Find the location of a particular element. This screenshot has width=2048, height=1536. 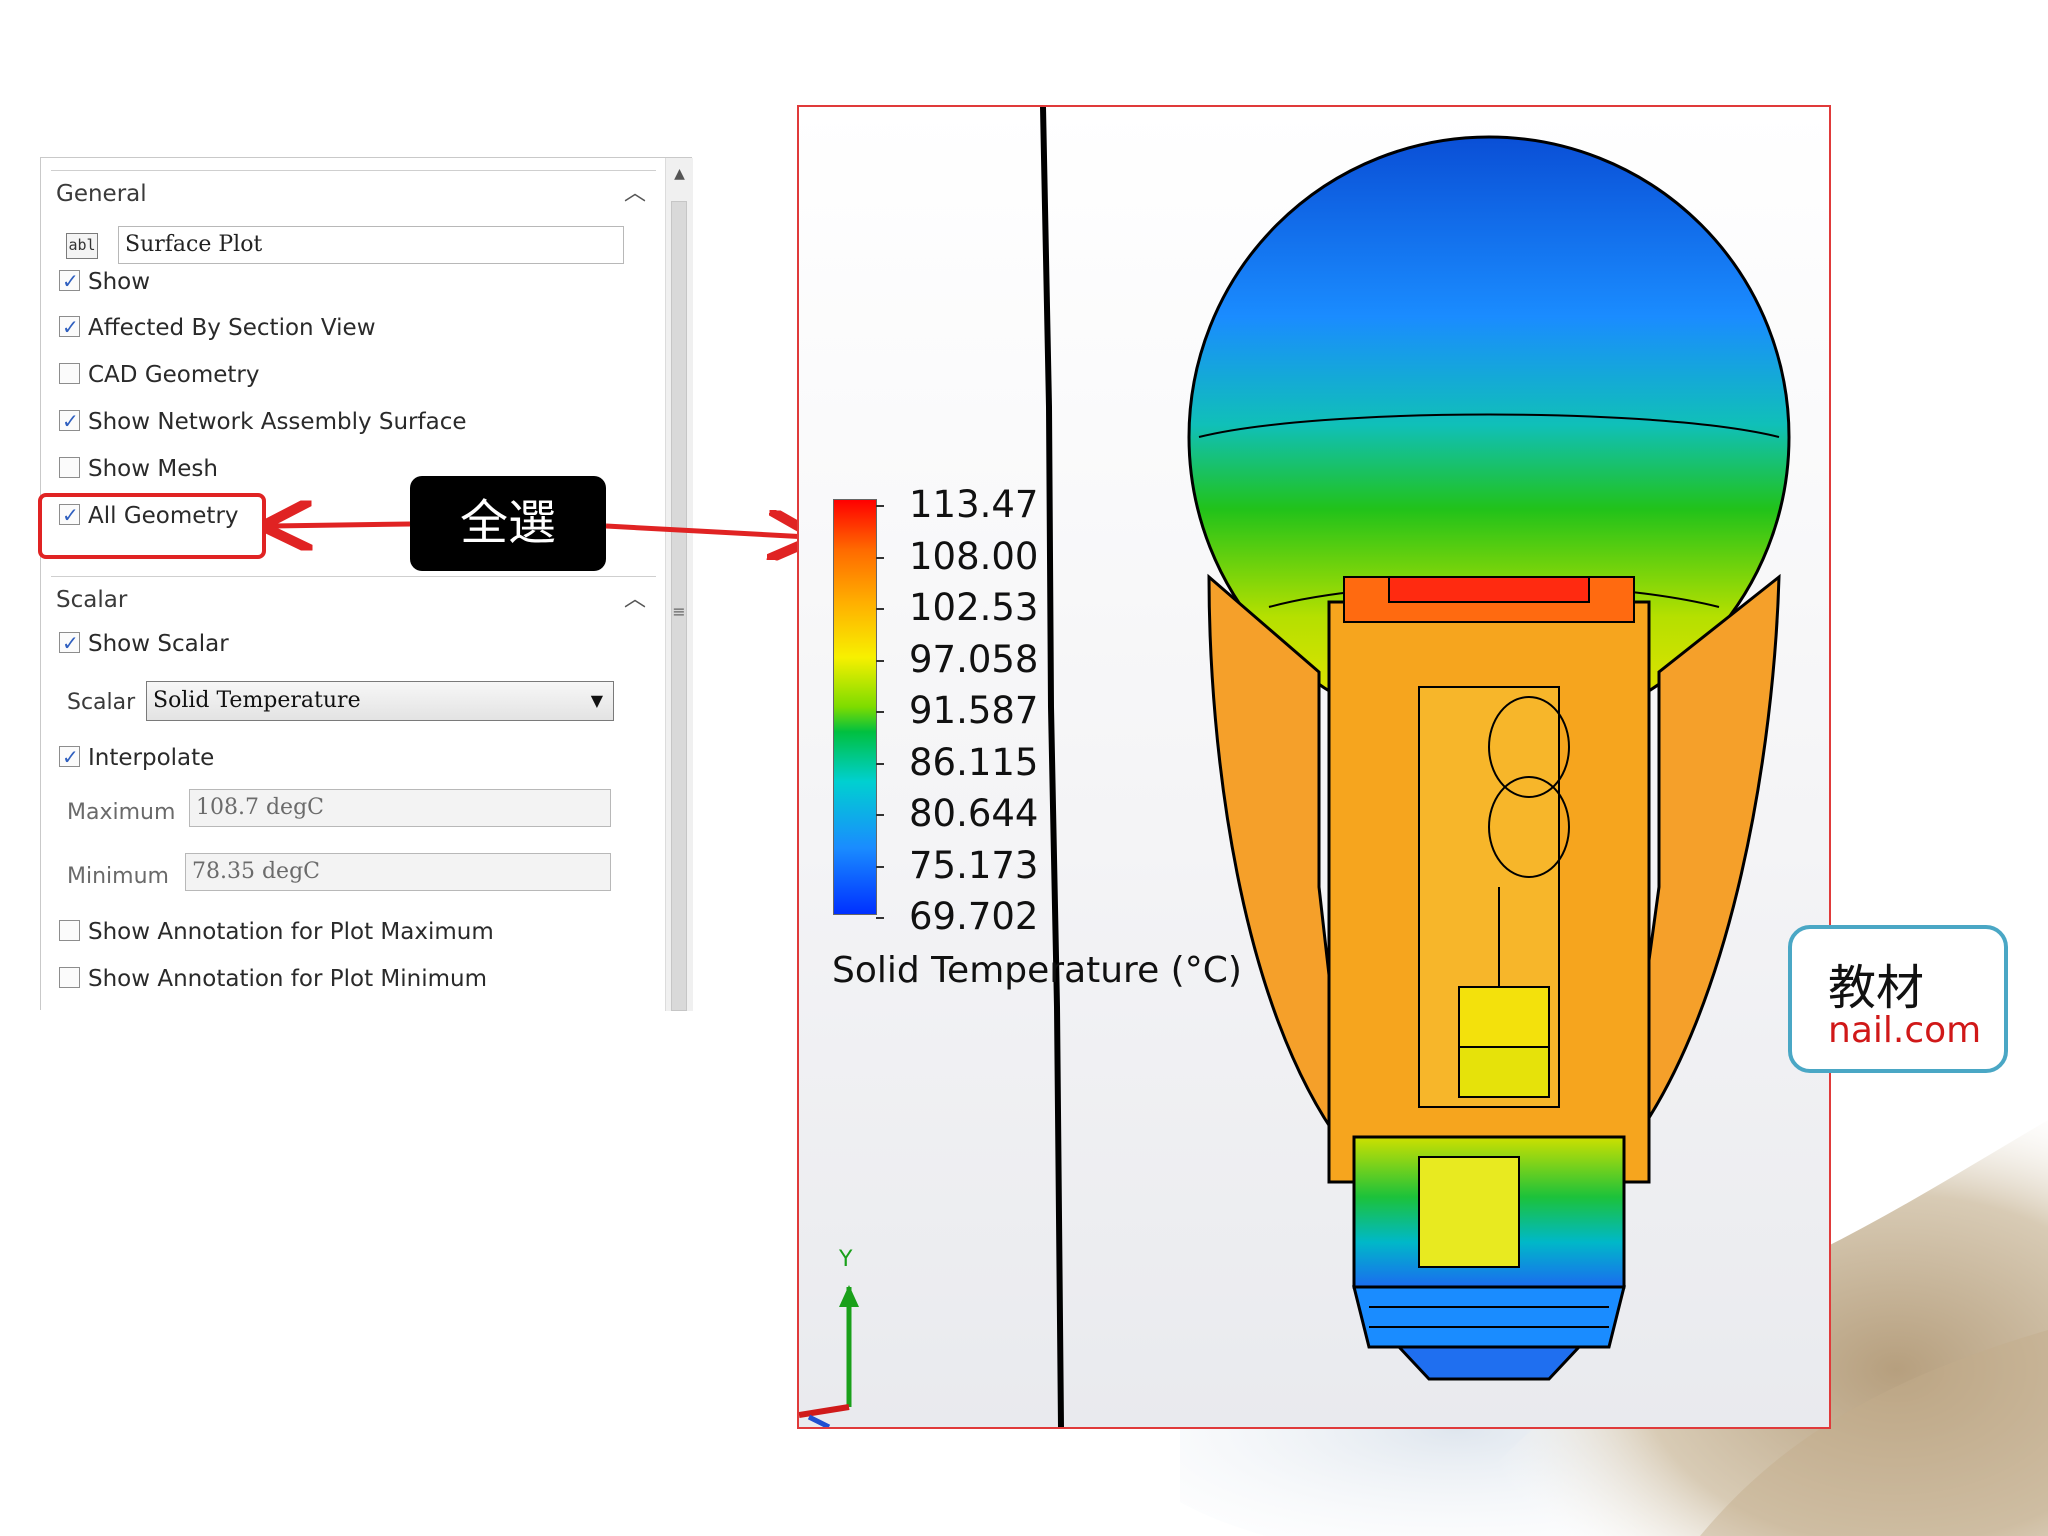

card-title: 教材 is located at coordinates (1876, 988).